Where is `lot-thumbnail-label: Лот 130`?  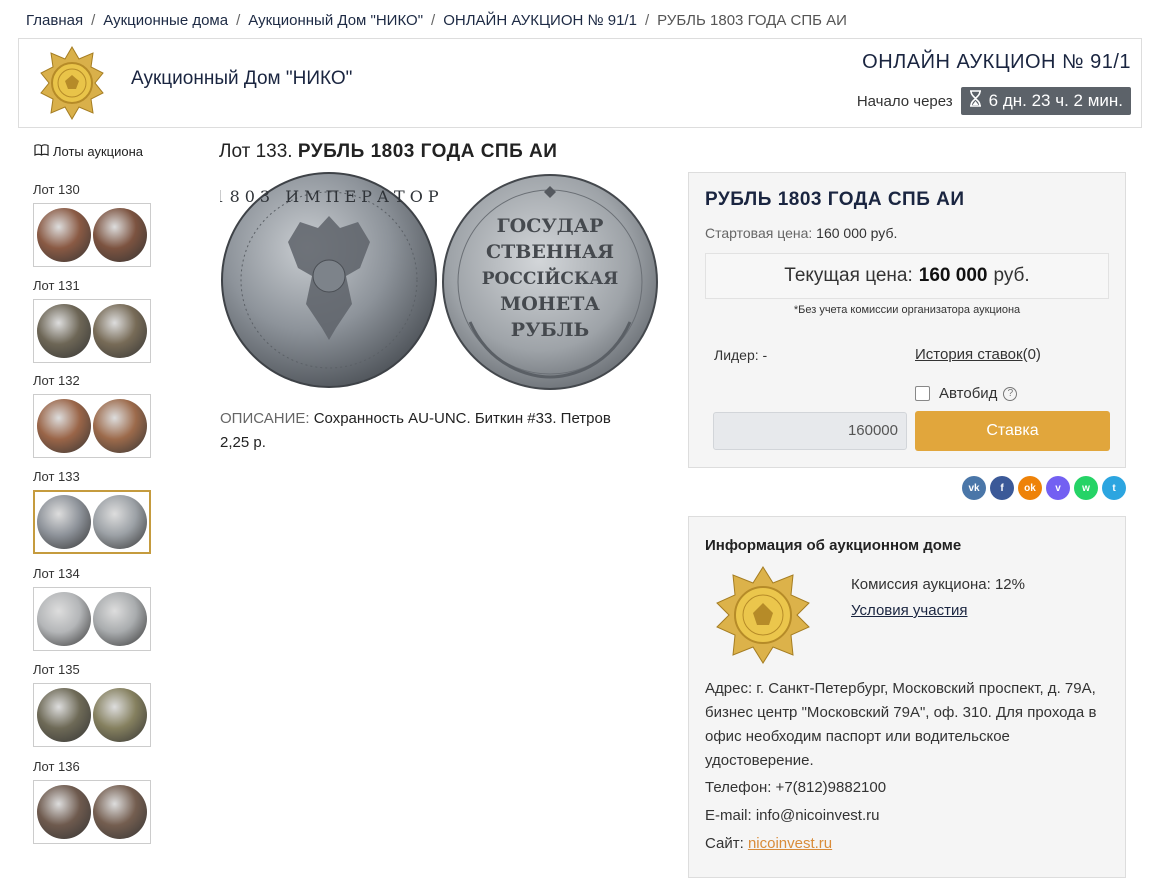
lot-thumbnail-label: Лот 130 is located at coordinates (92, 189).